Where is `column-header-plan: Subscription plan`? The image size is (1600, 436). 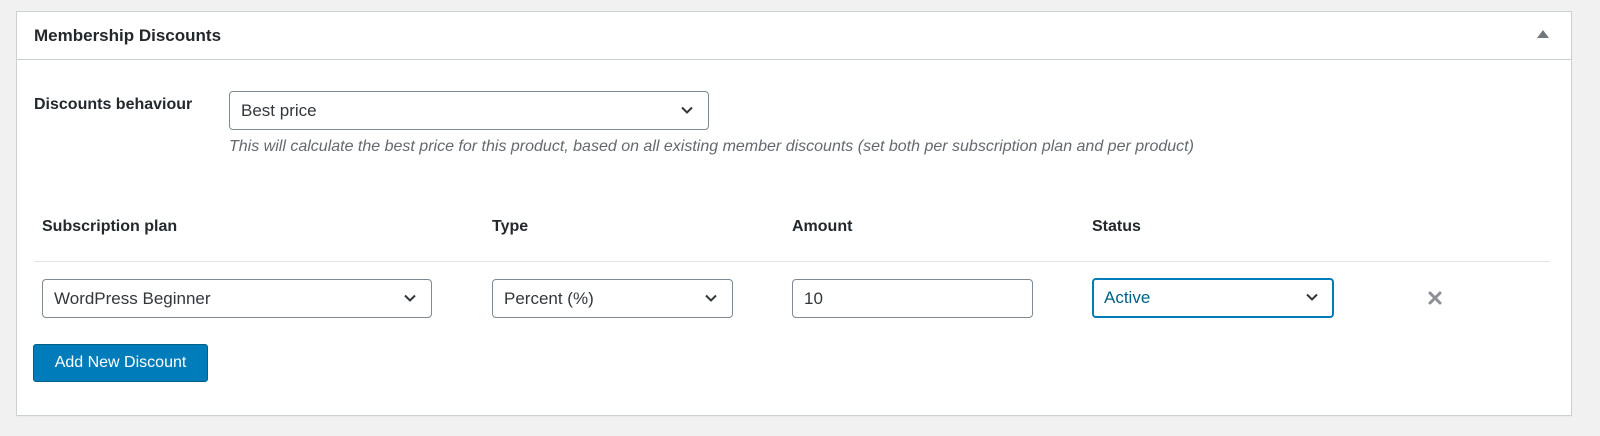
column-header-plan: Subscription plan is located at coordinates (110, 226).